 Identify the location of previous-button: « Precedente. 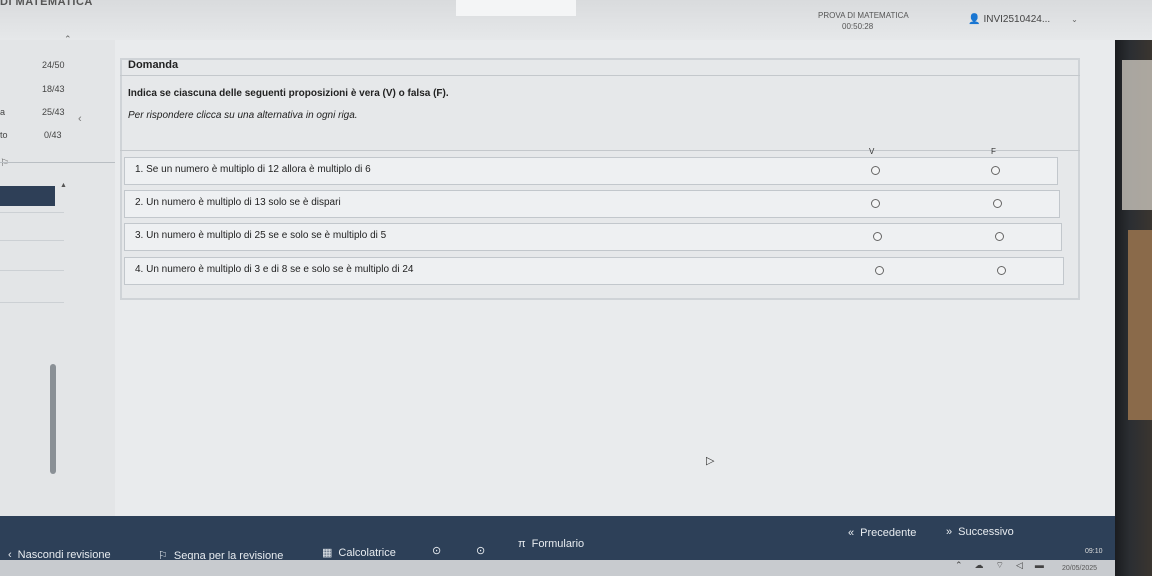
(882, 533).